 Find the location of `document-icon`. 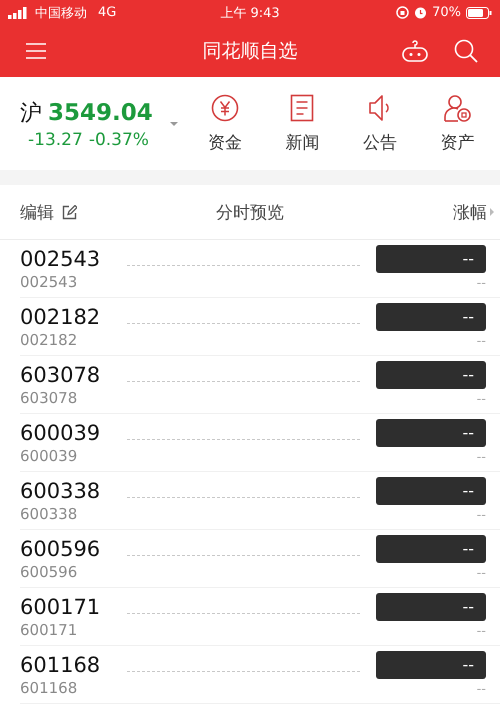

document-icon is located at coordinates (302, 108).